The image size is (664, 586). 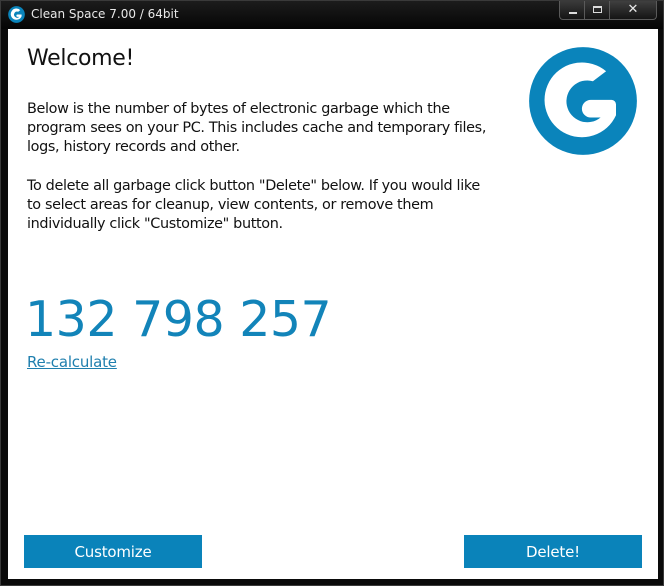 I want to click on window-title: Clean Space 7.00 / 64bit, so click(x=105, y=14).